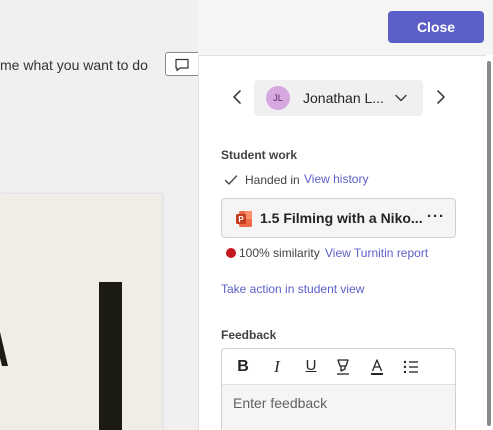  I want to click on font-color-icon, so click(377, 367).